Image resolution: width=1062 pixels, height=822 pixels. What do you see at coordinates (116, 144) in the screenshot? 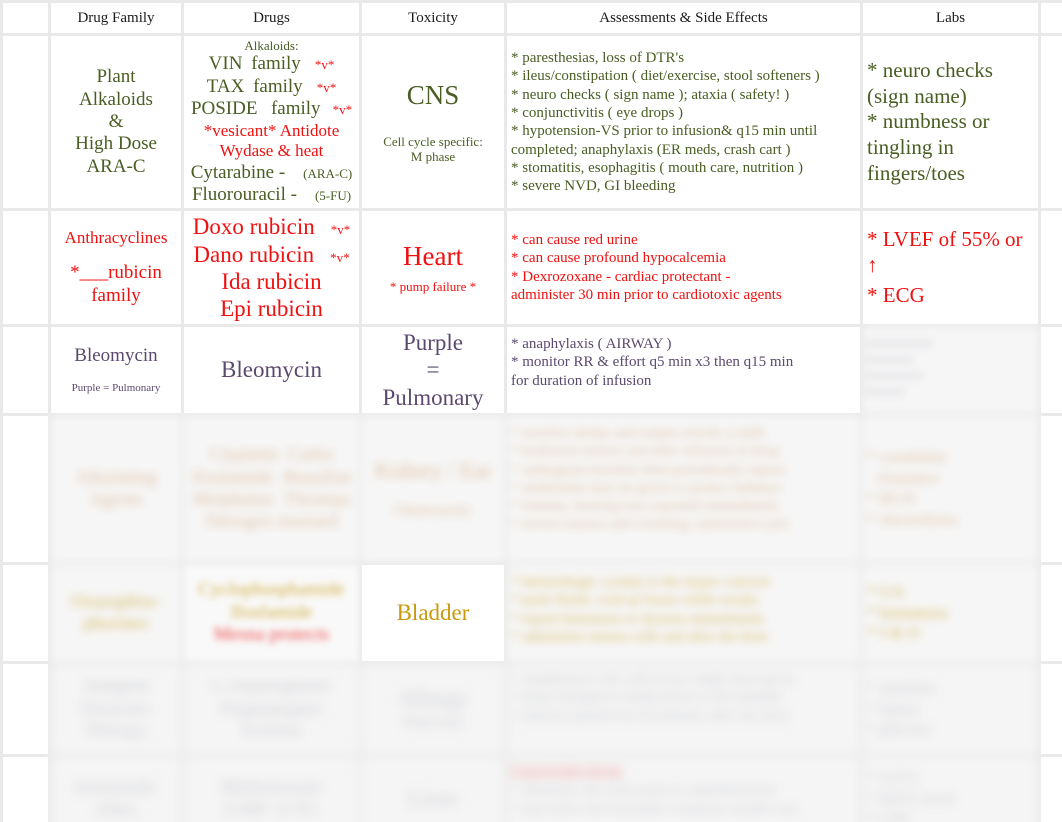
I see `drug-family-line: High Dose` at bounding box center [116, 144].